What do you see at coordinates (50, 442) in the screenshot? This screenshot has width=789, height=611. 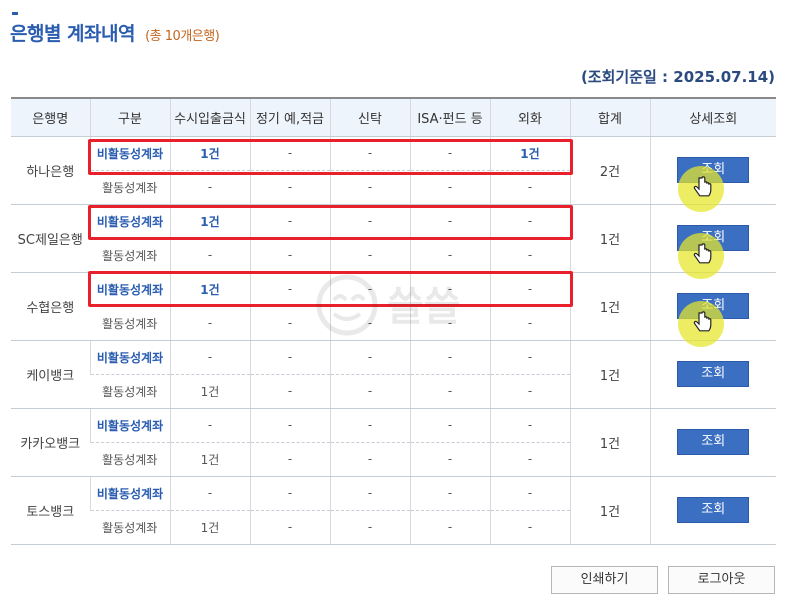 I see `bank-name: 카카오뱅크` at bounding box center [50, 442].